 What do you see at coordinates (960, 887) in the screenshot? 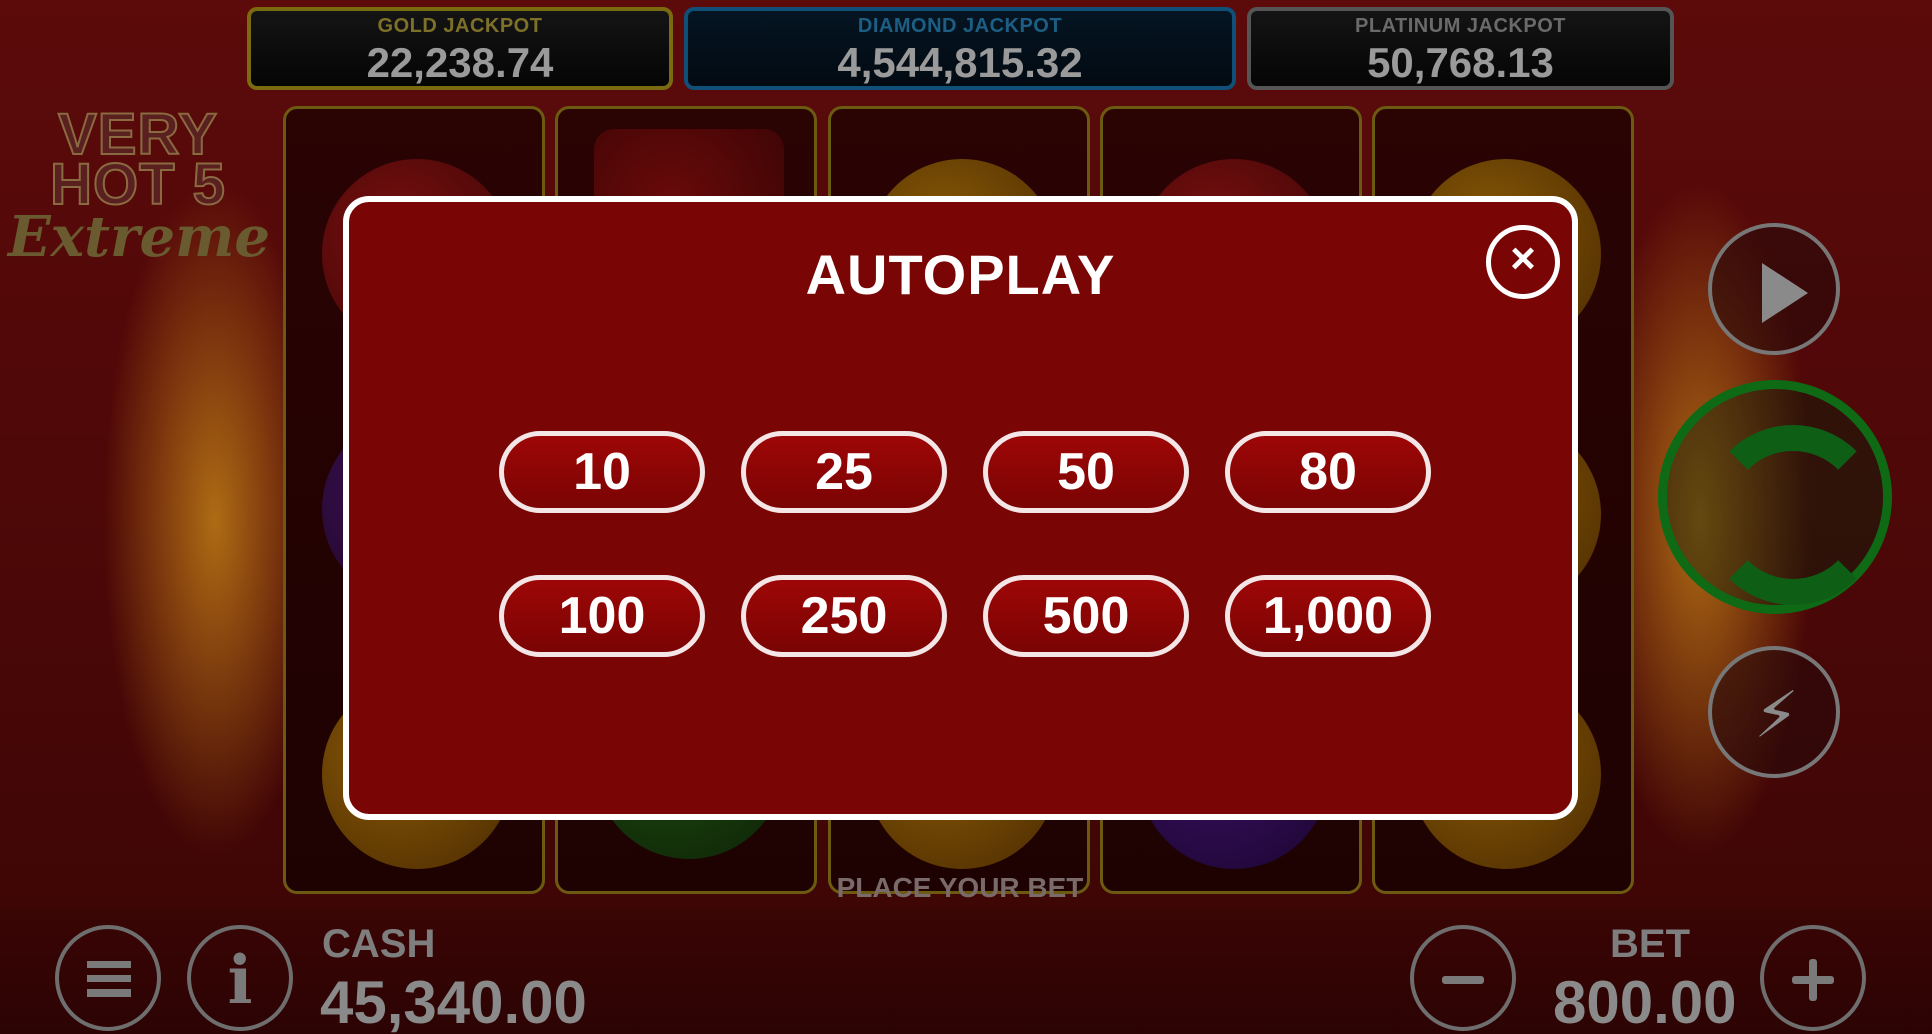
I see `status-message: PLACE YOUR BET` at bounding box center [960, 887].